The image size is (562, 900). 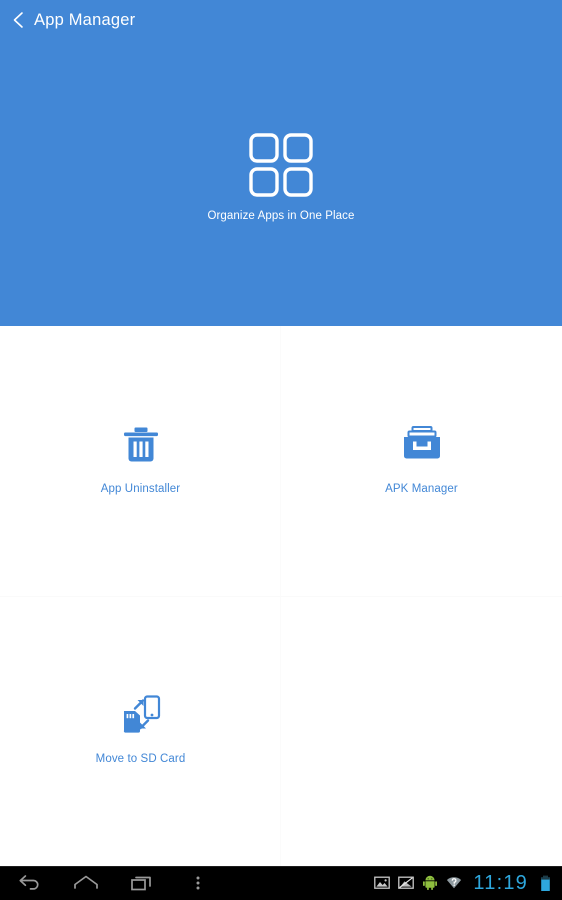 What do you see at coordinates (141, 445) in the screenshot?
I see `trash-icon` at bounding box center [141, 445].